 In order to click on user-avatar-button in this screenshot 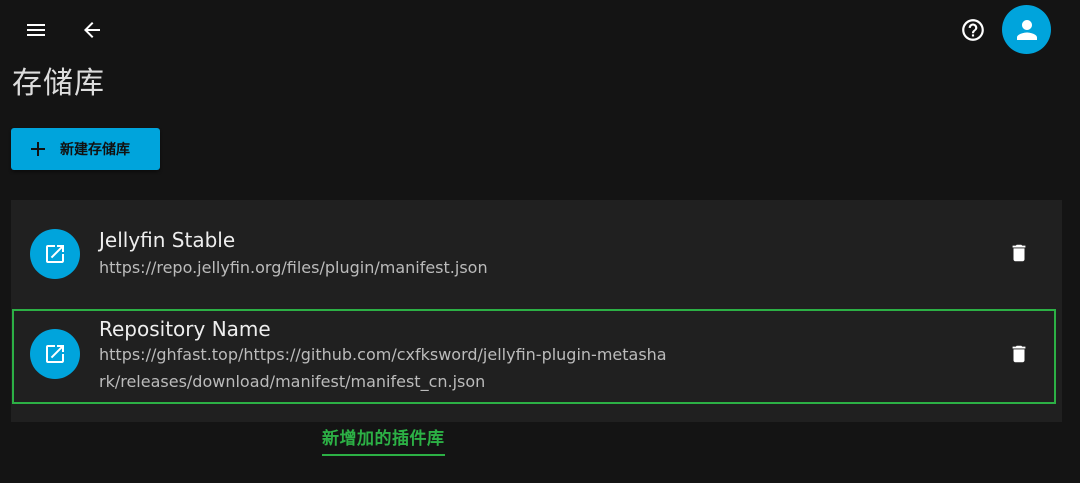, I will do `click(1026, 29)`.